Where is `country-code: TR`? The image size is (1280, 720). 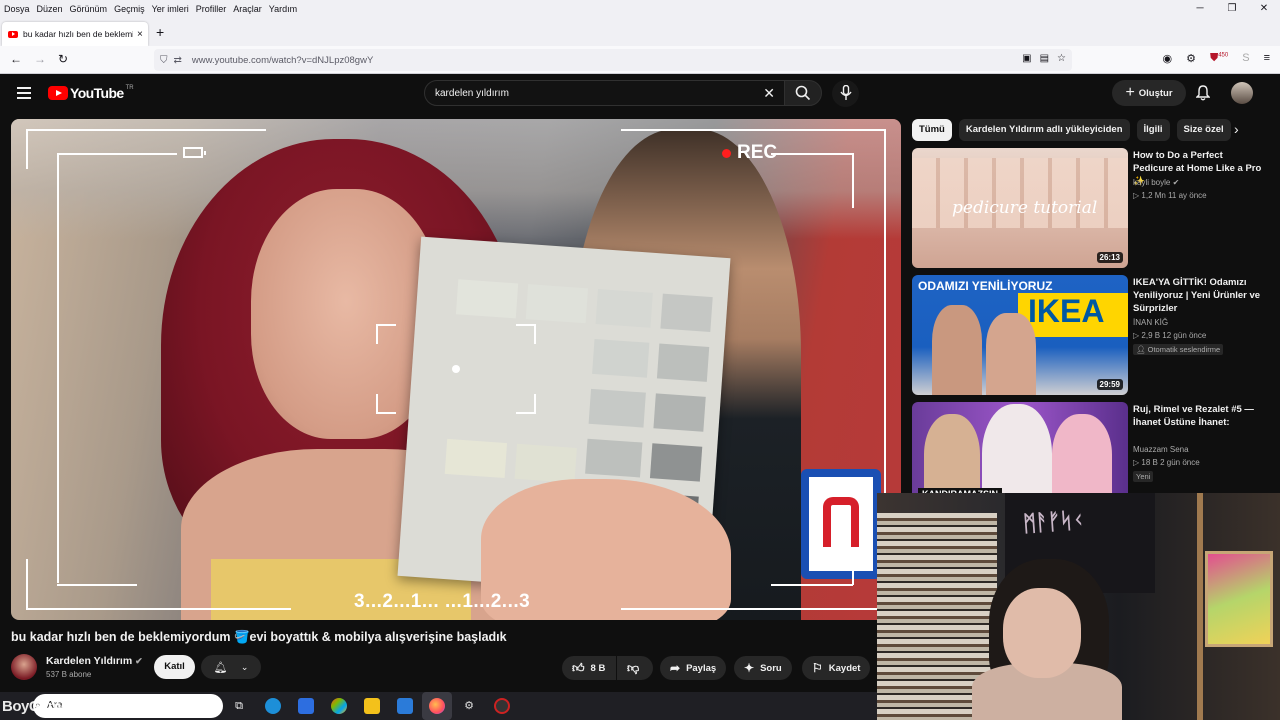
country-code: TR is located at coordinates (129, 88).